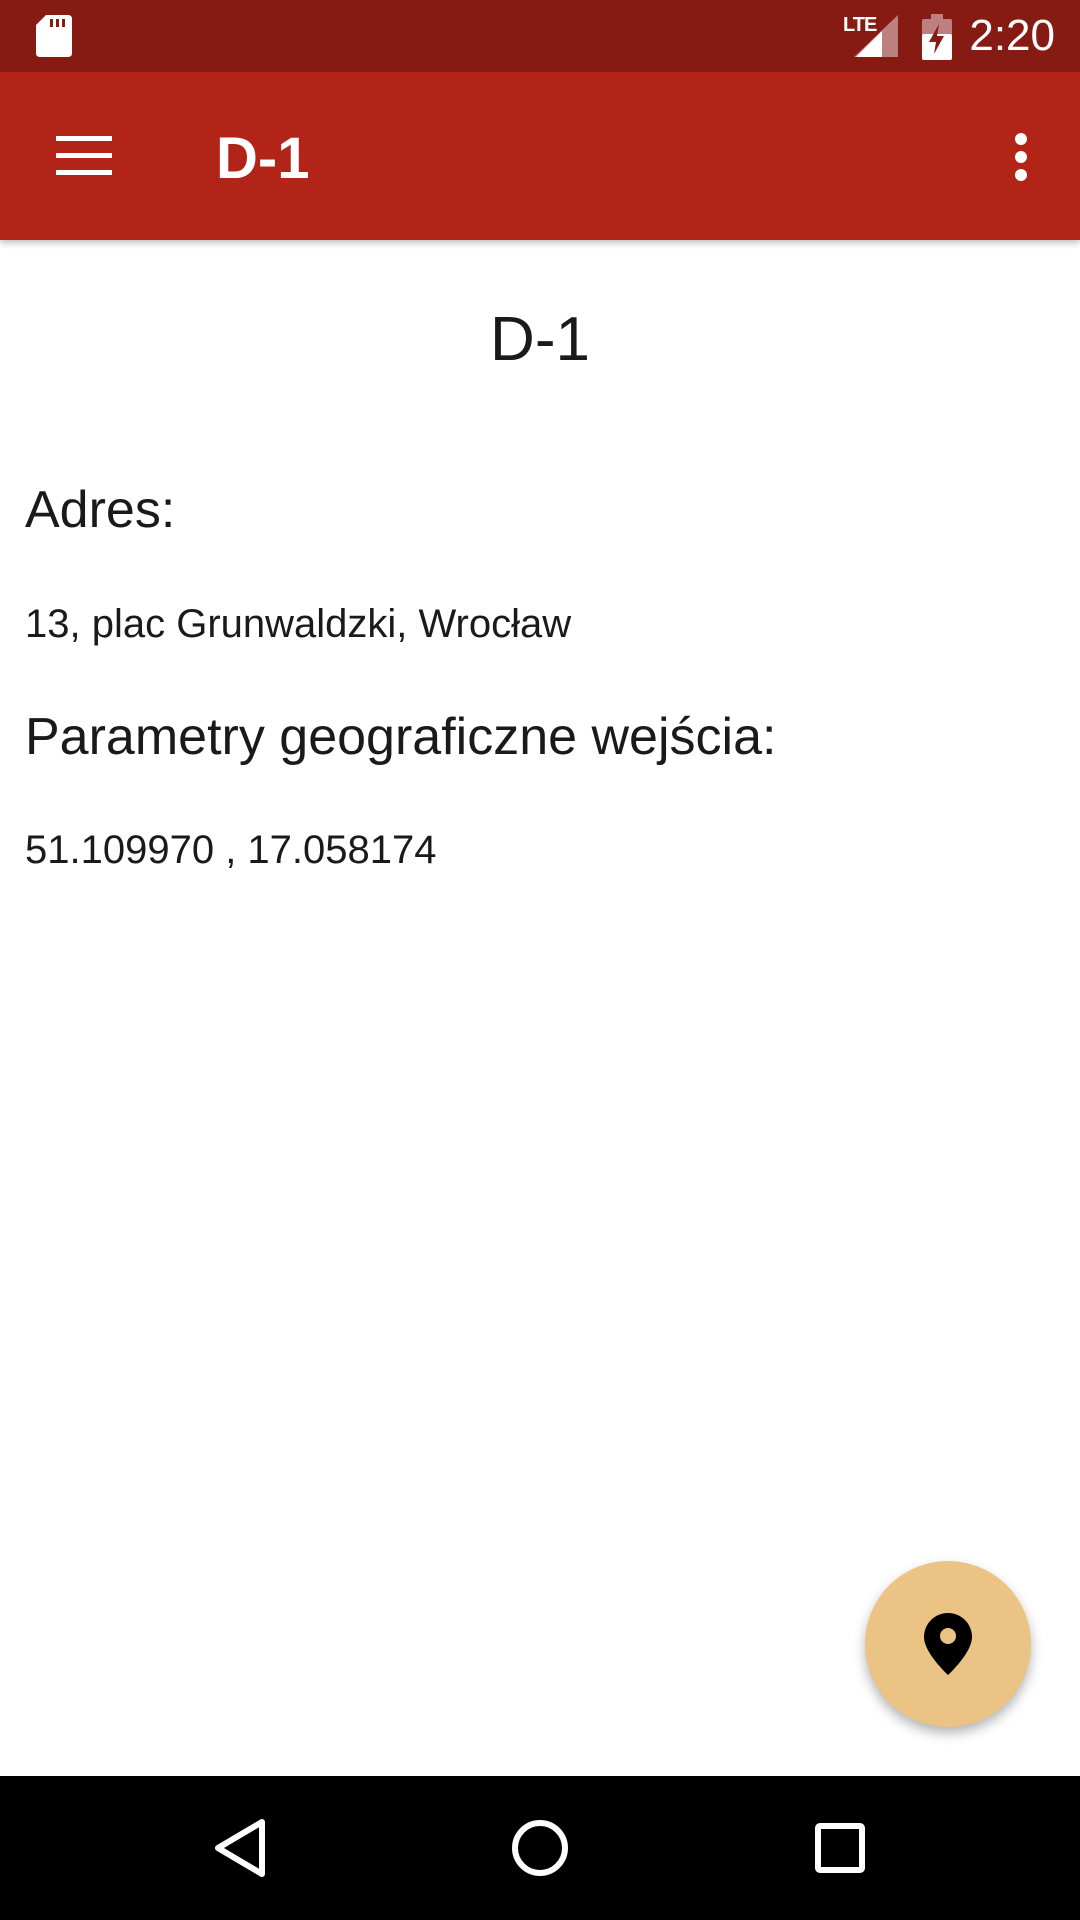 The width and height of the screenshot is (1080, 1920). Describe the element at coordinates (937, 37) in the screenshot. I see `battery-charging-icon` at that location.